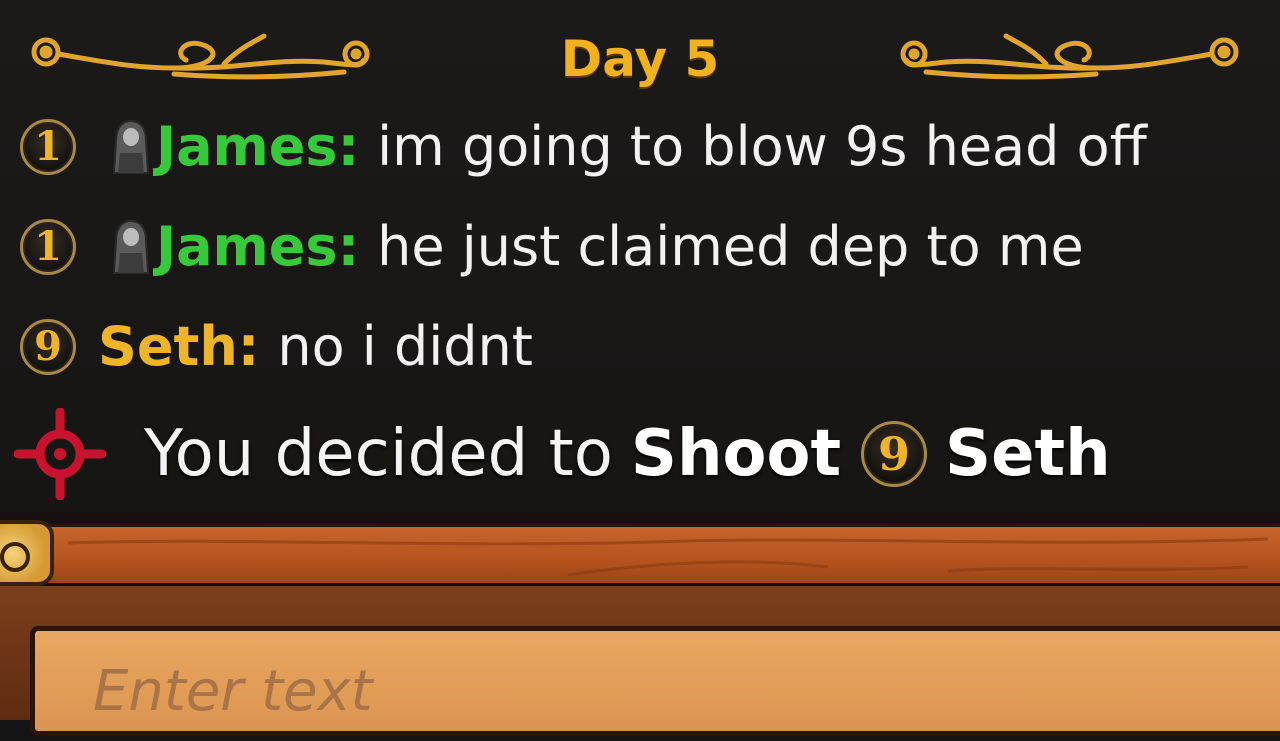 The width and height of the screenshot is (1280, 741). What do you see at coordinates (668, 557) in the screenshot?
I see `wood-grain` at bounding box center [668, 557].